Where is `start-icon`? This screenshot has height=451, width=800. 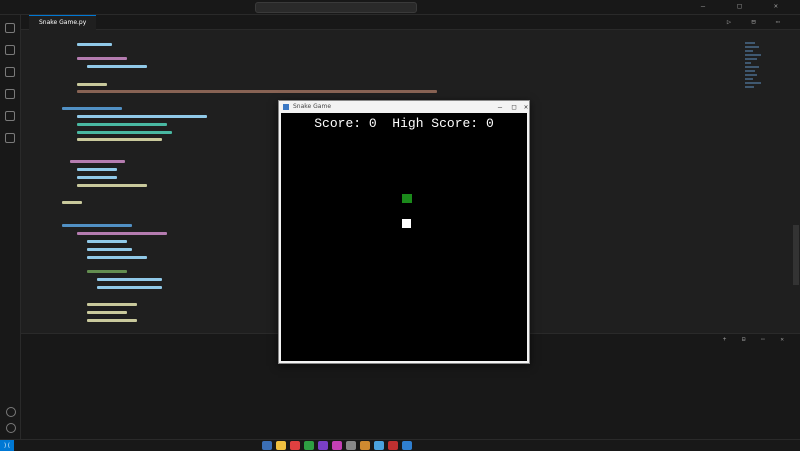 start-icon is located at coordinates (267, 445).